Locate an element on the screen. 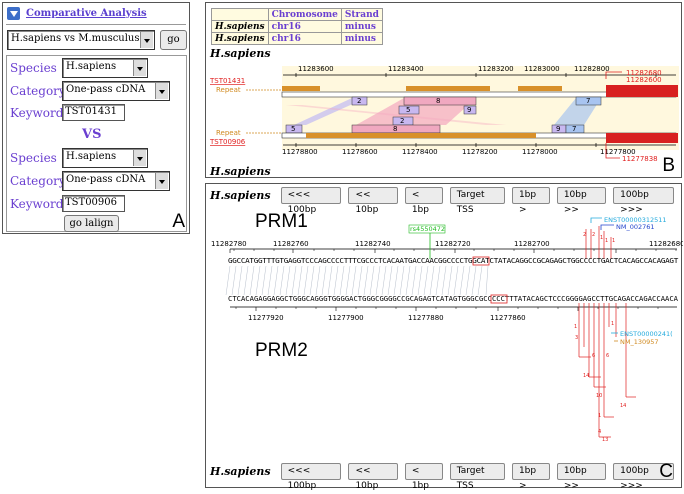  category-select-2: One-pass cDNA is located at coordinates (116, 181).